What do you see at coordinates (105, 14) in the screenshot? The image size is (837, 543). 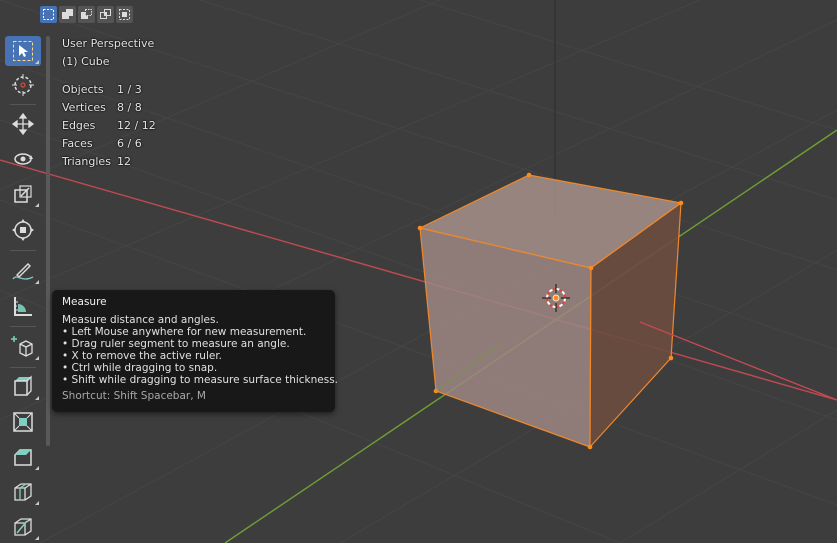 I see `select-intersect-icon` at bounding box center [105, 14].